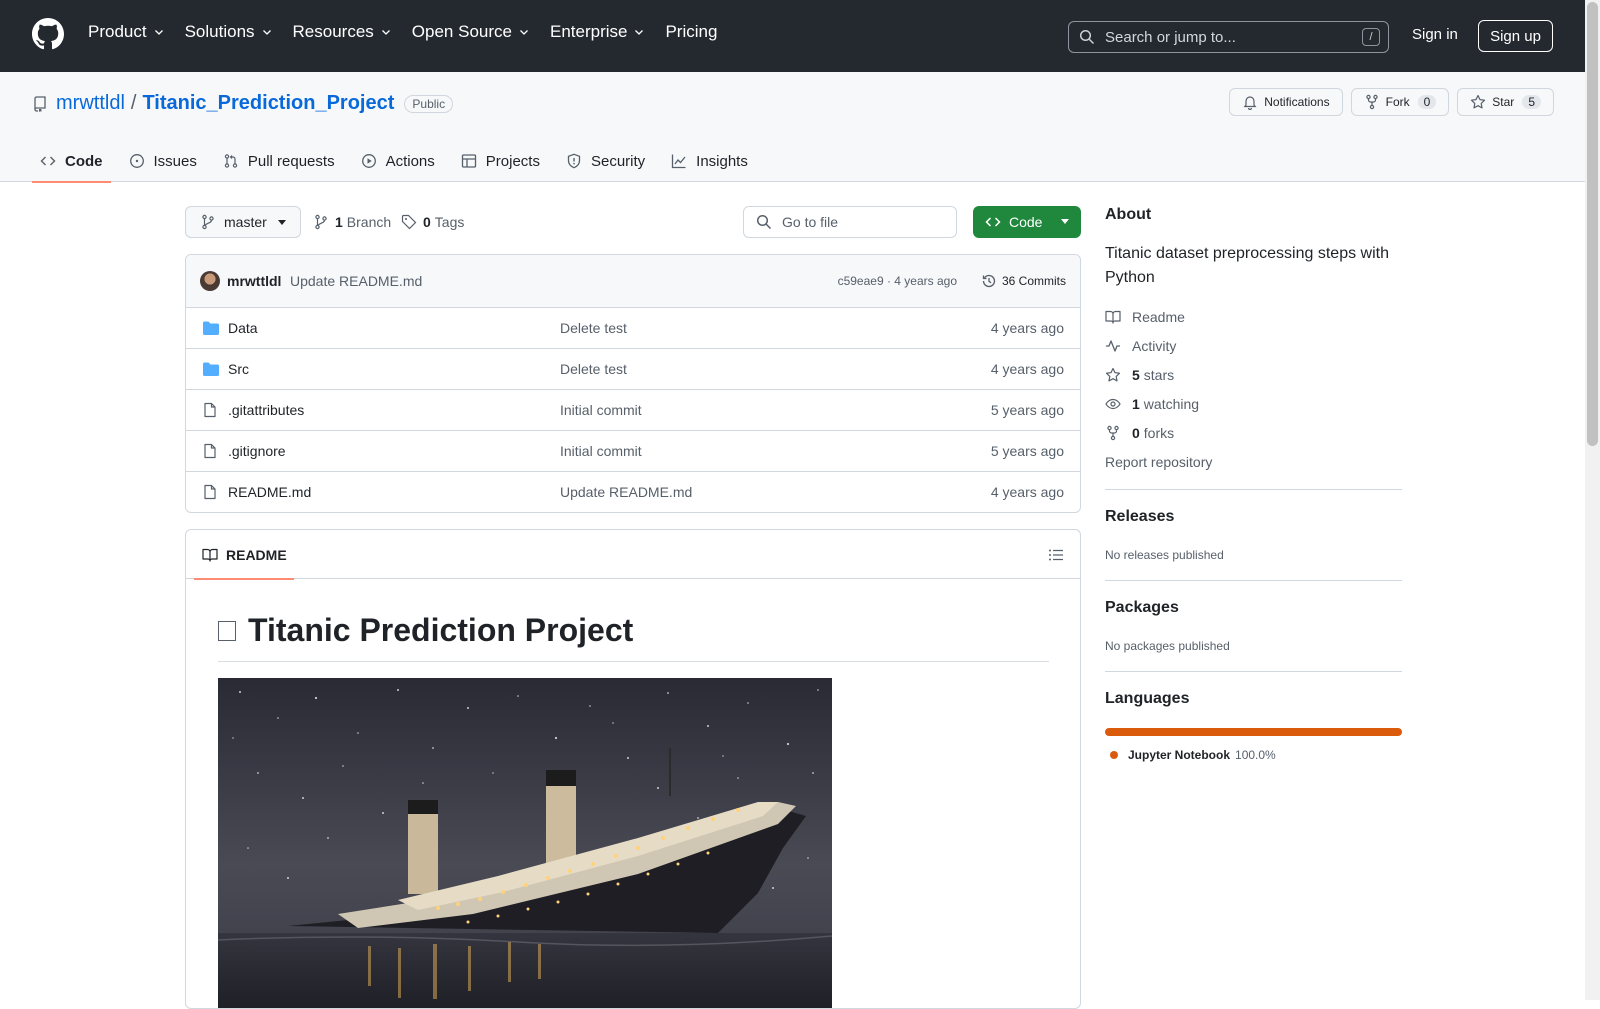  Describe the element at coordinates (691, 32) in the screenshot. I see `nav-pricing: Pricing` at that location.